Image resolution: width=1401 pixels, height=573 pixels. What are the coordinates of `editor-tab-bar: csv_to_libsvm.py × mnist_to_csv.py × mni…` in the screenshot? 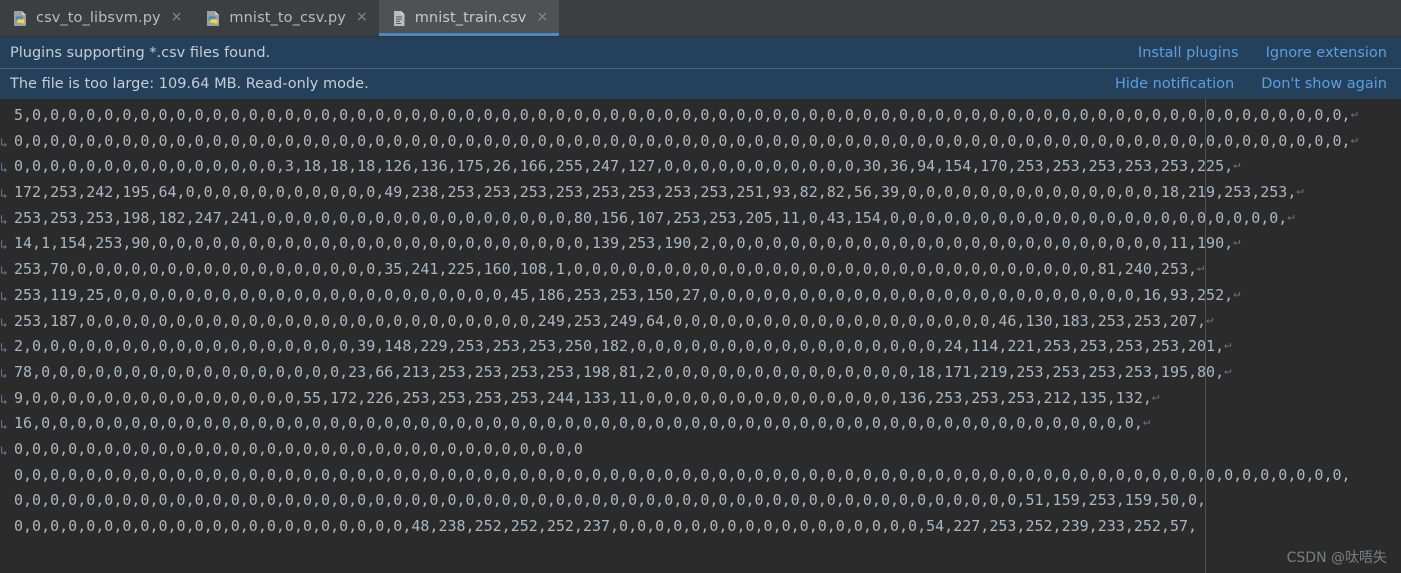 It's located at (700, 18).